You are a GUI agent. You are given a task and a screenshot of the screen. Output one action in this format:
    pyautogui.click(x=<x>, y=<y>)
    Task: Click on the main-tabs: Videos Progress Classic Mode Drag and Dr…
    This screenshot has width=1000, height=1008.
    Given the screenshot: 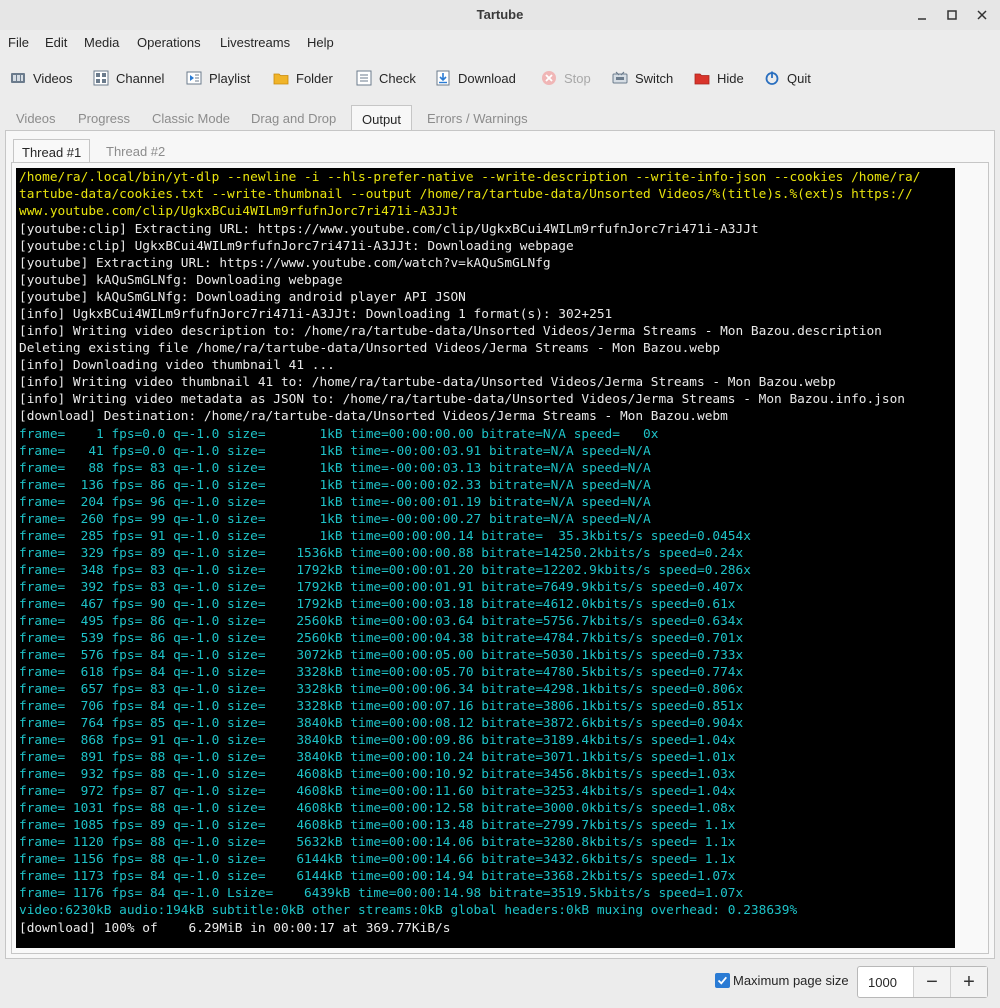 What is the action you would take?
    pyautogui.click(x=500, y=118)
    